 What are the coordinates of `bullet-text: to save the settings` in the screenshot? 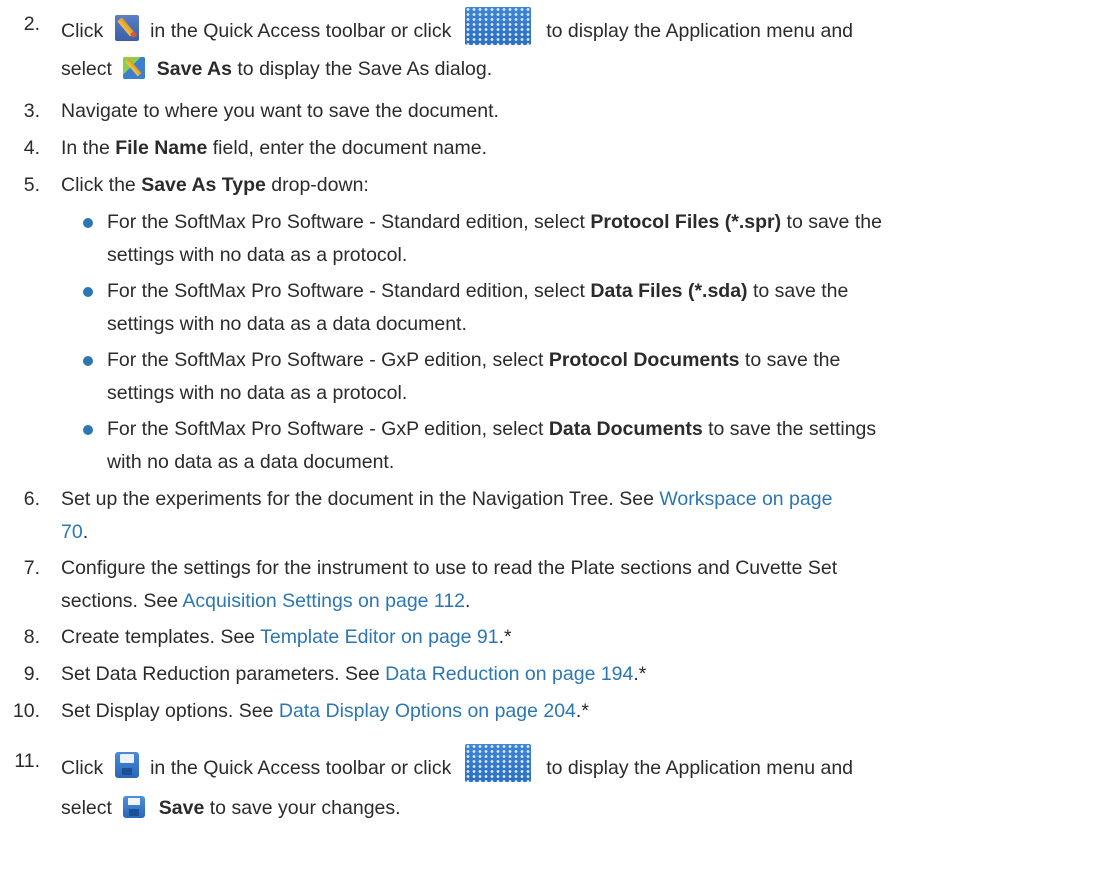 It's located at (789, 429).